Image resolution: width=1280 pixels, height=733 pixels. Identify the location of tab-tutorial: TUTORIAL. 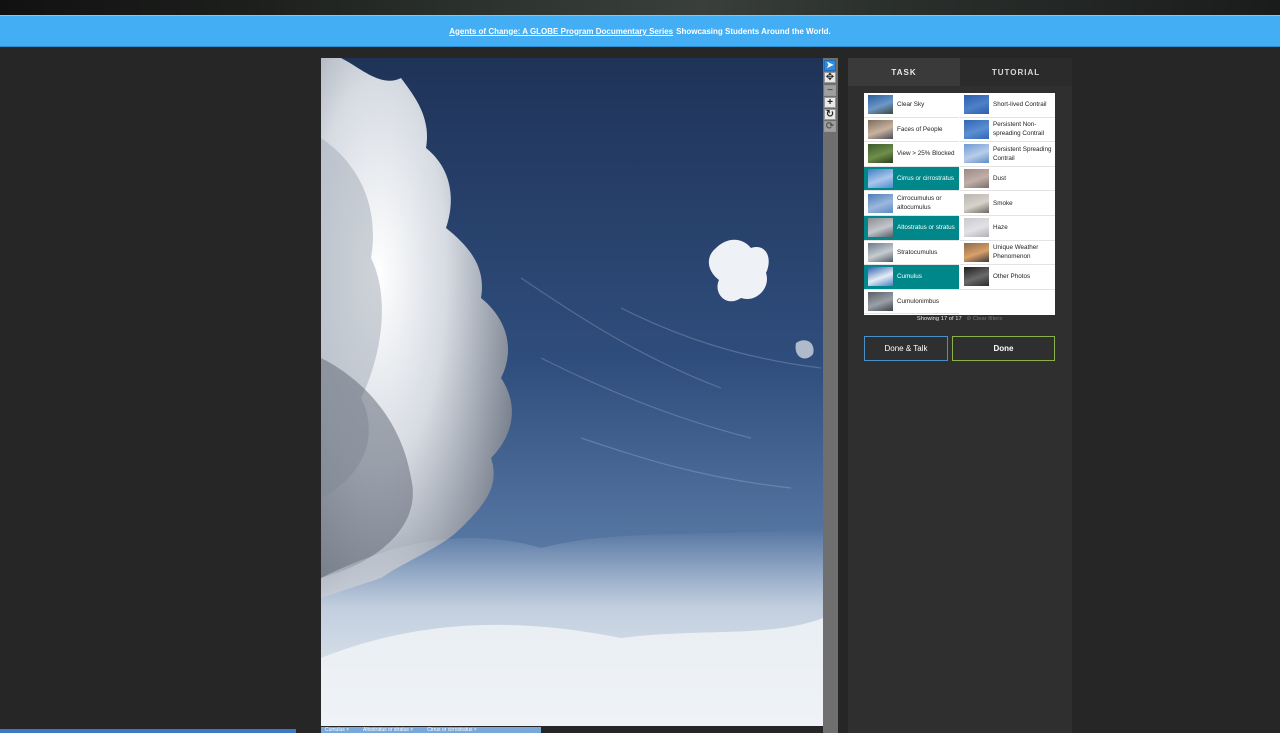
(1016, 72).